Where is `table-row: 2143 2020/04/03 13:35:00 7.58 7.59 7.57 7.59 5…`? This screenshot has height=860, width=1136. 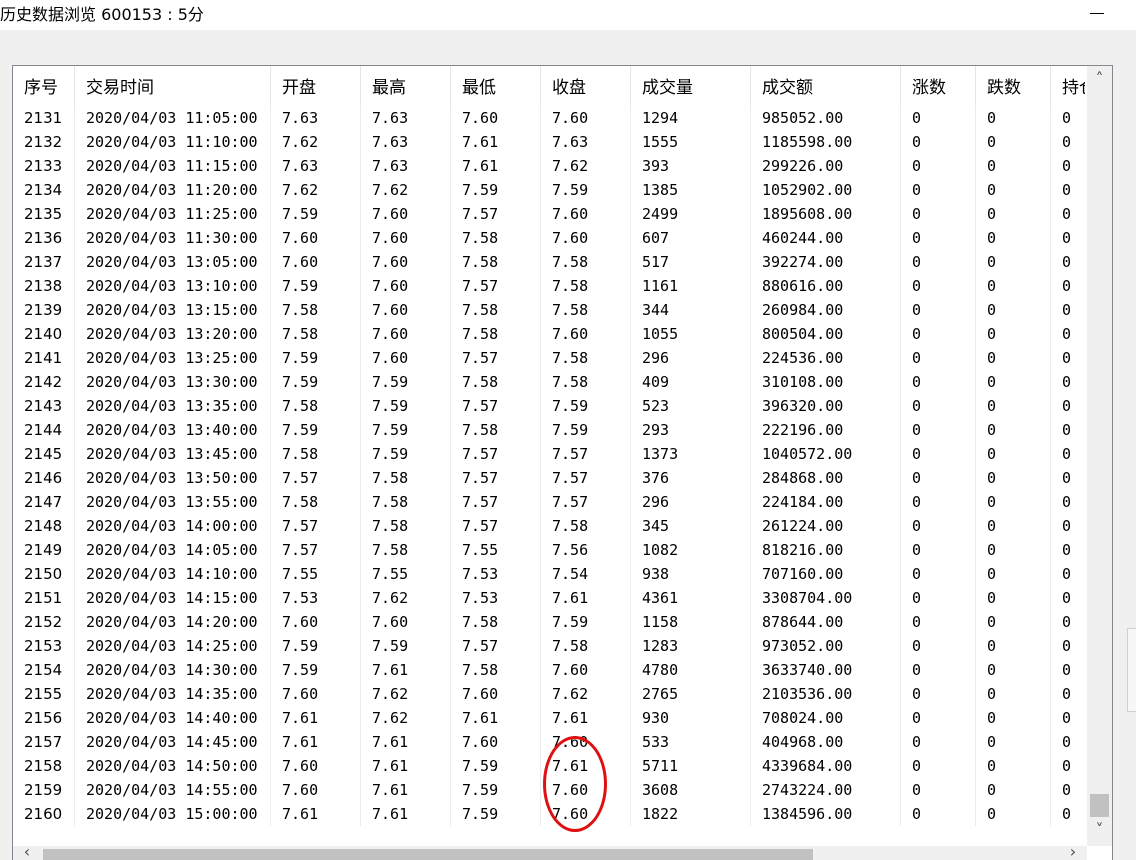 table-row: 2143 2020/04/03 13:35:00 7.58 7.59 7.57 7.59 5… is located at coordinates (552, 406).